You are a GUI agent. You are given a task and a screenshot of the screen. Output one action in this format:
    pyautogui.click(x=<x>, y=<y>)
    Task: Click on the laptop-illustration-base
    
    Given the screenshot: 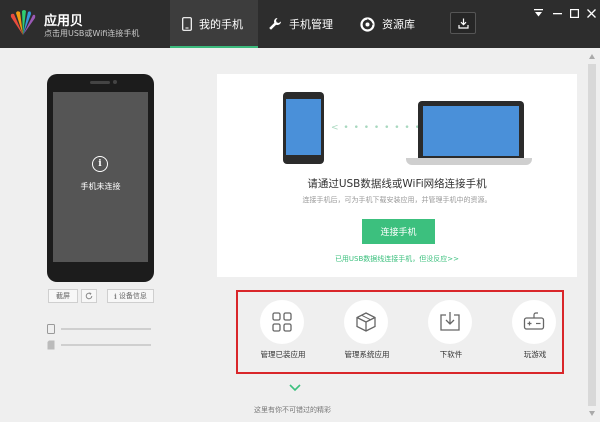 What is the action you would take?
    pyautogui.click(x=469, y=161)
    